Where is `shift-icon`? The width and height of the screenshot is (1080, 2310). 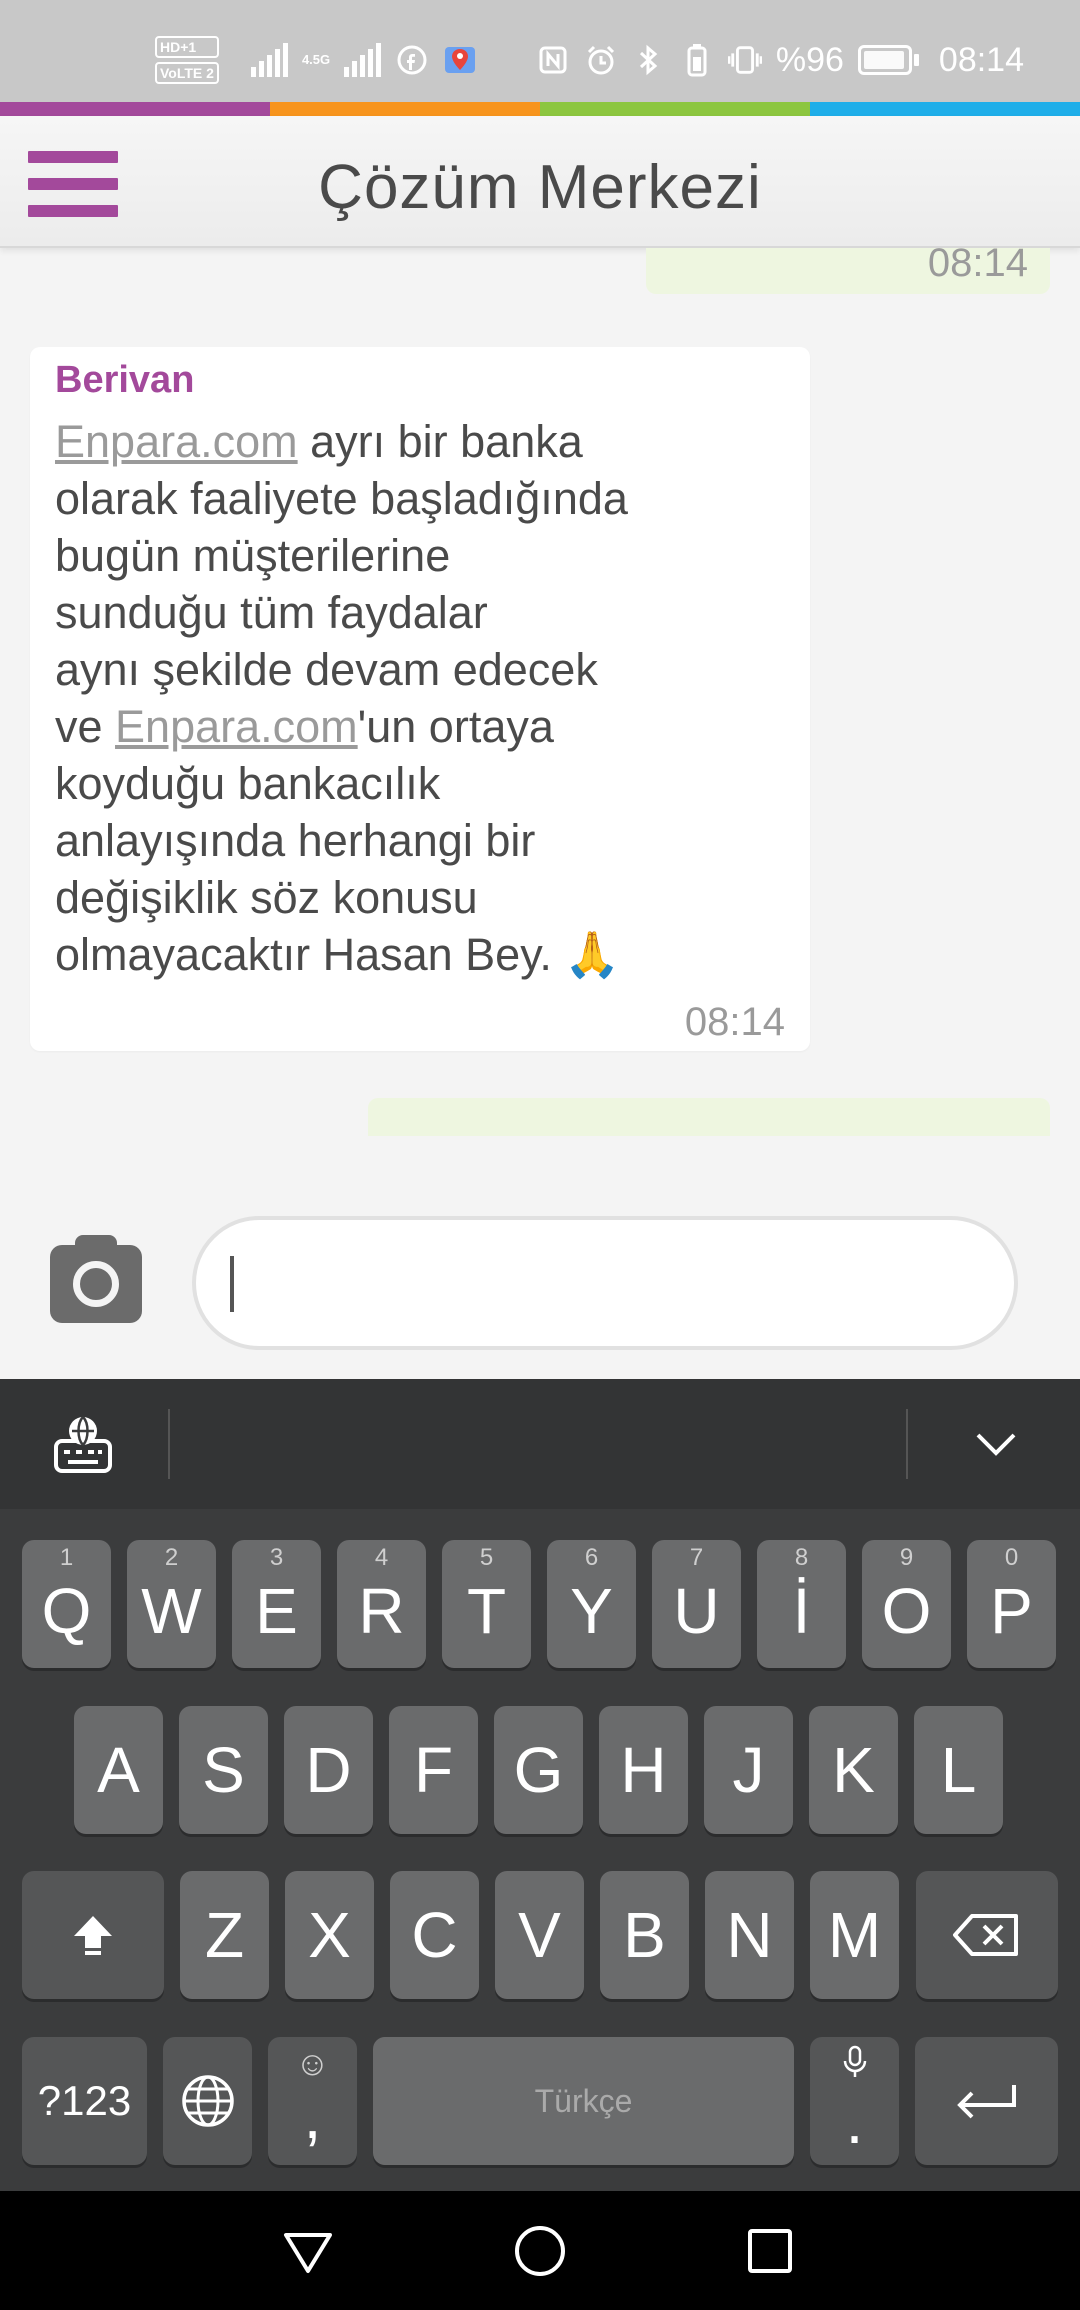 shift-icon is located at coordinates (93, 1935).